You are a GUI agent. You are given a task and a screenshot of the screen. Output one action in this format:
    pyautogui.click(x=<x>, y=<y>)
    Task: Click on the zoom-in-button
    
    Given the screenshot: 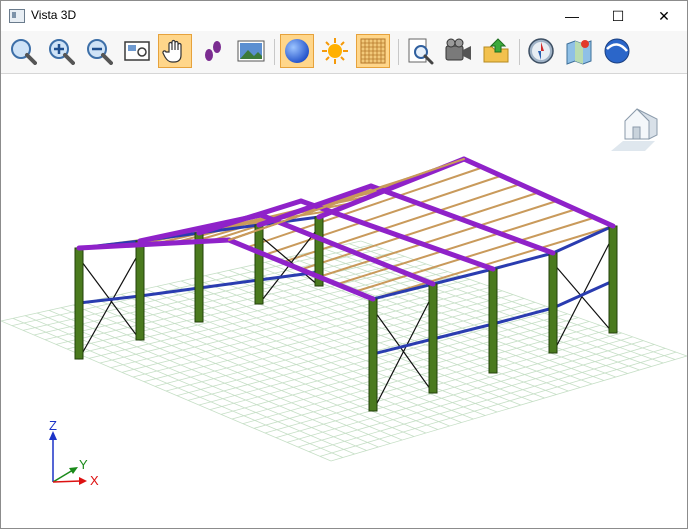 What is the action you would take?
    pyautogui.click(x=61, y=51)
    